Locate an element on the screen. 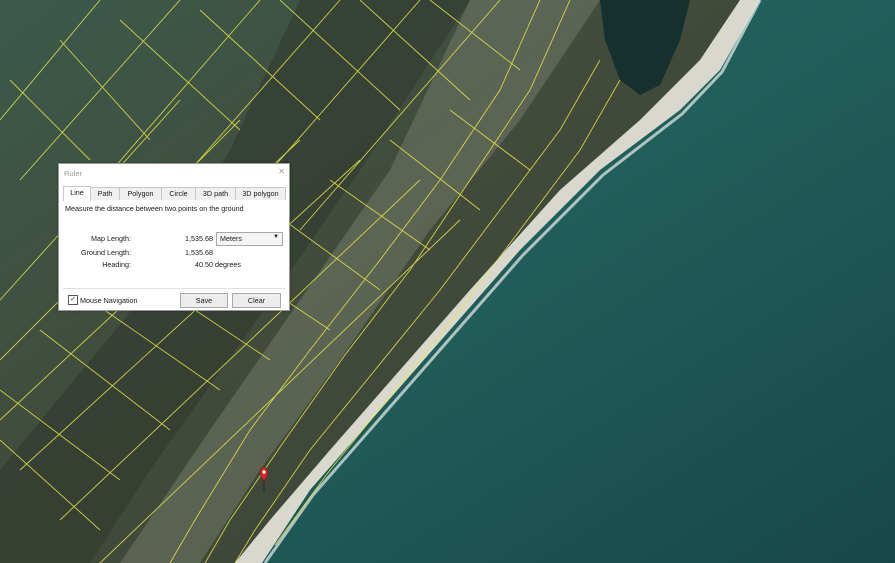 The height and width of the screenshot is (563, 895). chevron-down-icon: ▼ is located at coordinates (276, 237).